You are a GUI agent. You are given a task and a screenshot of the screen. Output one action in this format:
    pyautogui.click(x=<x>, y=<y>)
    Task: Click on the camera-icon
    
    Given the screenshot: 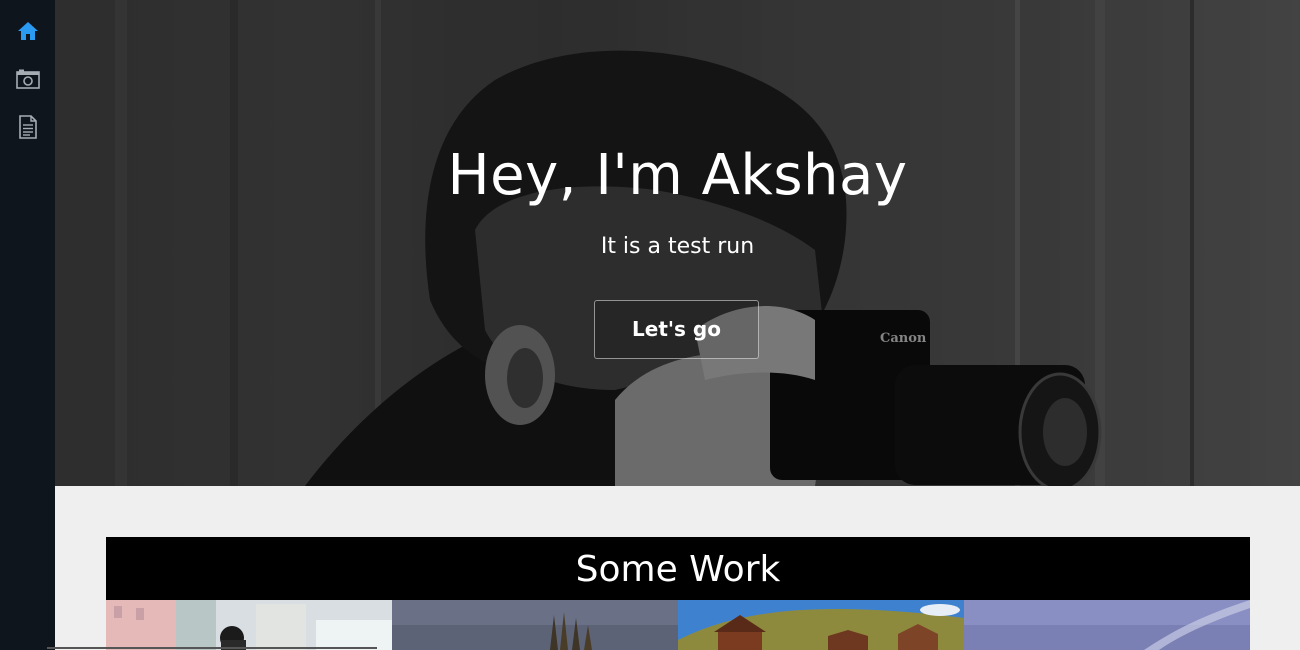 What is the action you would take?
    pyautogui.click(x=27, y=79)
    